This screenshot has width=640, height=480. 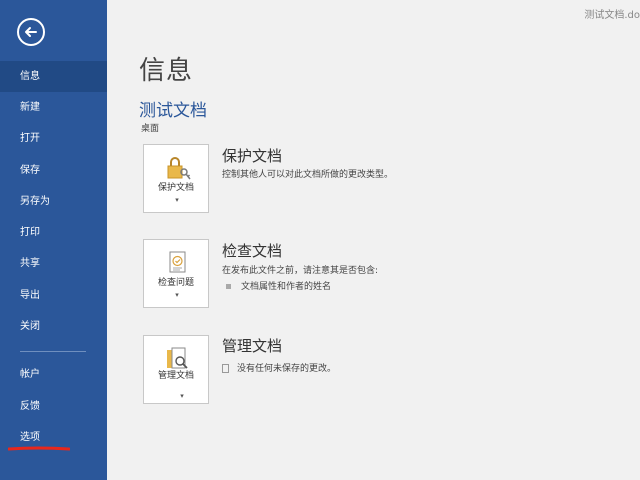 What do you see at coordinates (176, 273) in the screenshot?
I see `check-issues-button: 检查问题 ▾` at bounding box center [176, 273].